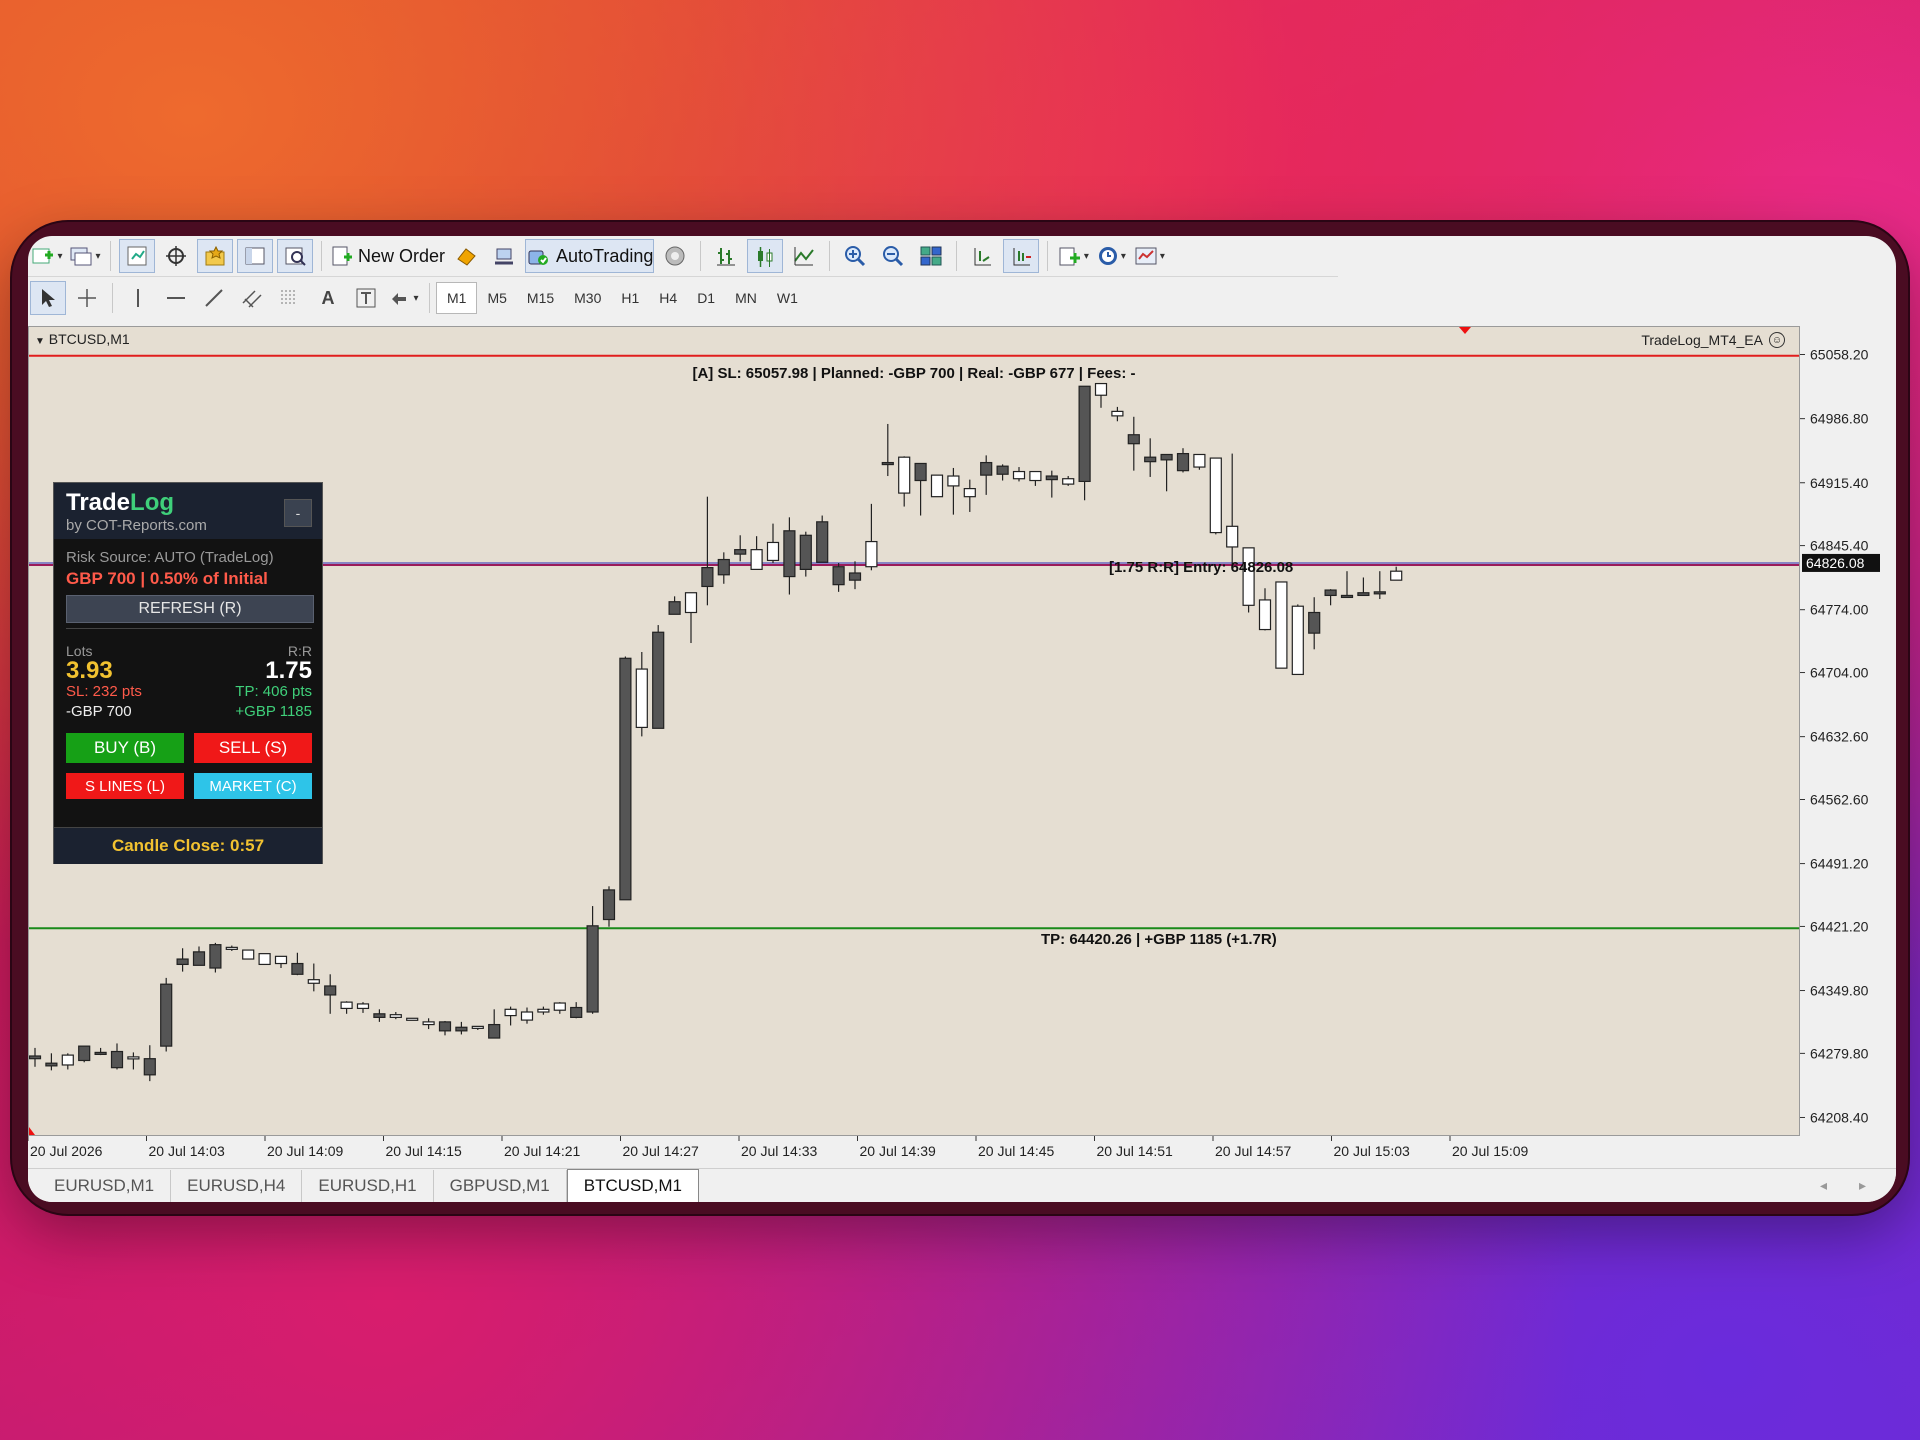 This screenshot has height=1440, width=1920. What do you see at coordinates (457, 298) in the screenshot?
I see `timeframe-m1-button: M1` at bounding box center [457, 298].